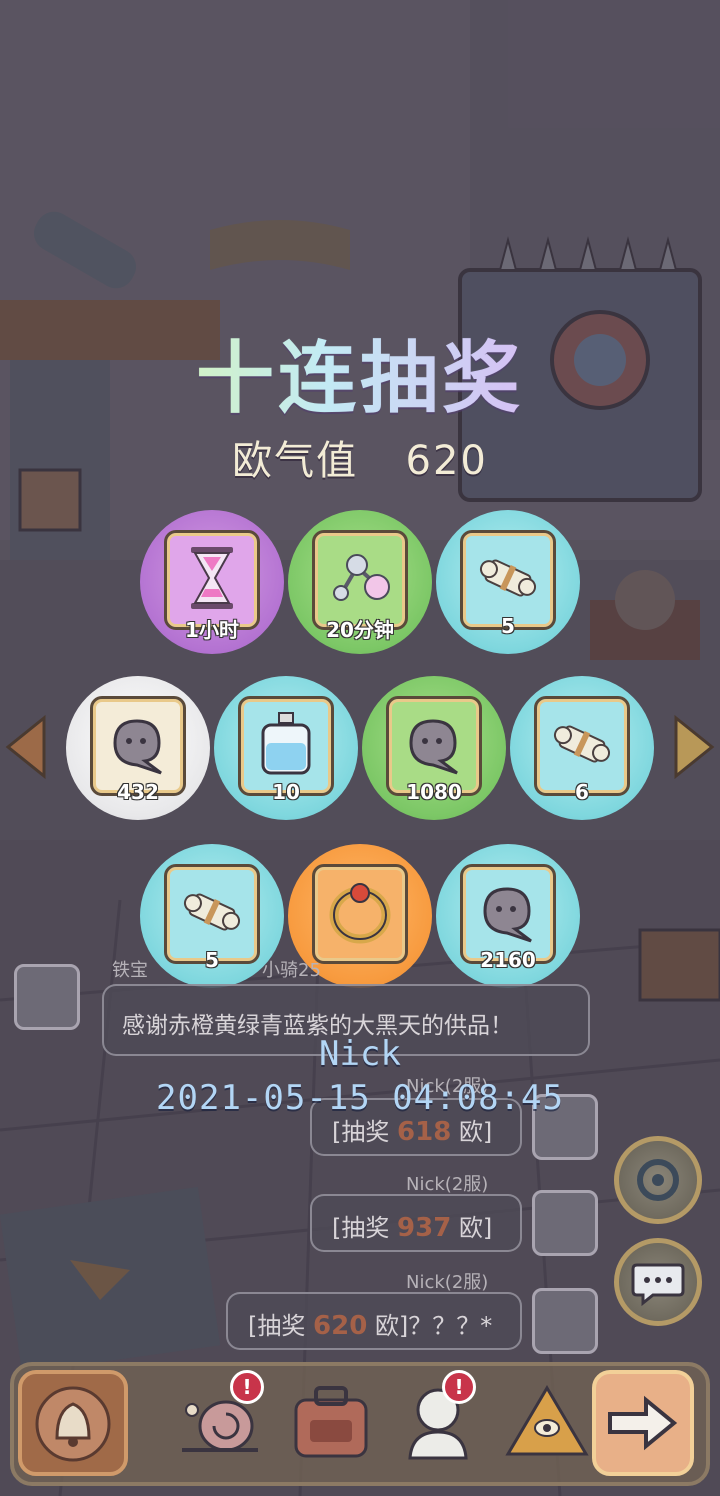 This screenshot has height=1496, width=720. I want to click on chat-partial-header-right: 小骑25, so click(291, 970).